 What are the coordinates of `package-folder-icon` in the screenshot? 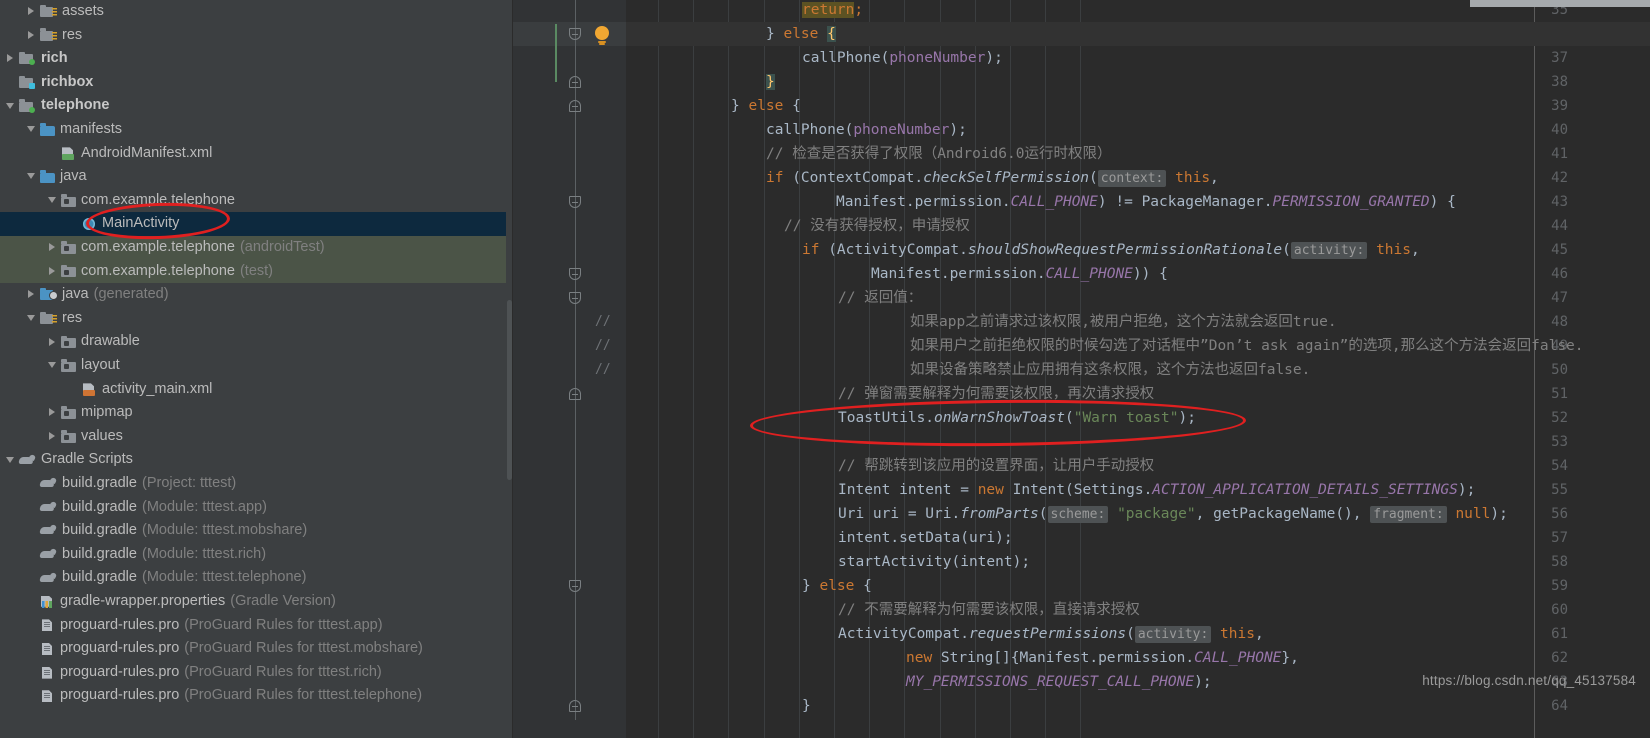 It's located at (68, 365).